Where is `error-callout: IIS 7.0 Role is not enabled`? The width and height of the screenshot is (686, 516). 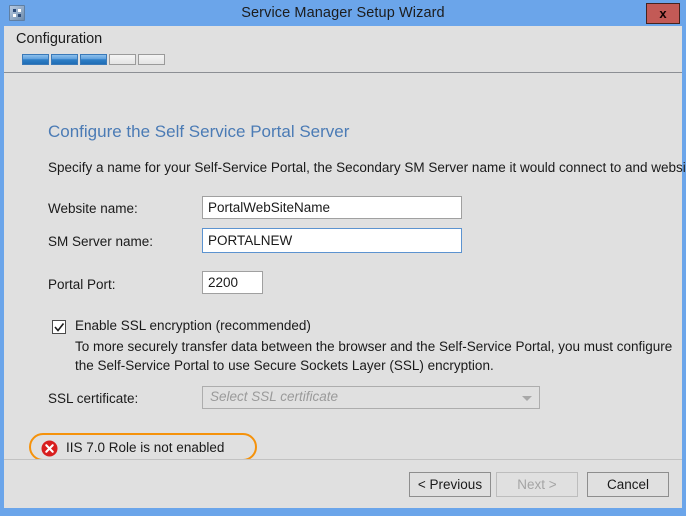 error-callout: IIS 7.0 Role is not enabled is located at coordinates (143, 447).